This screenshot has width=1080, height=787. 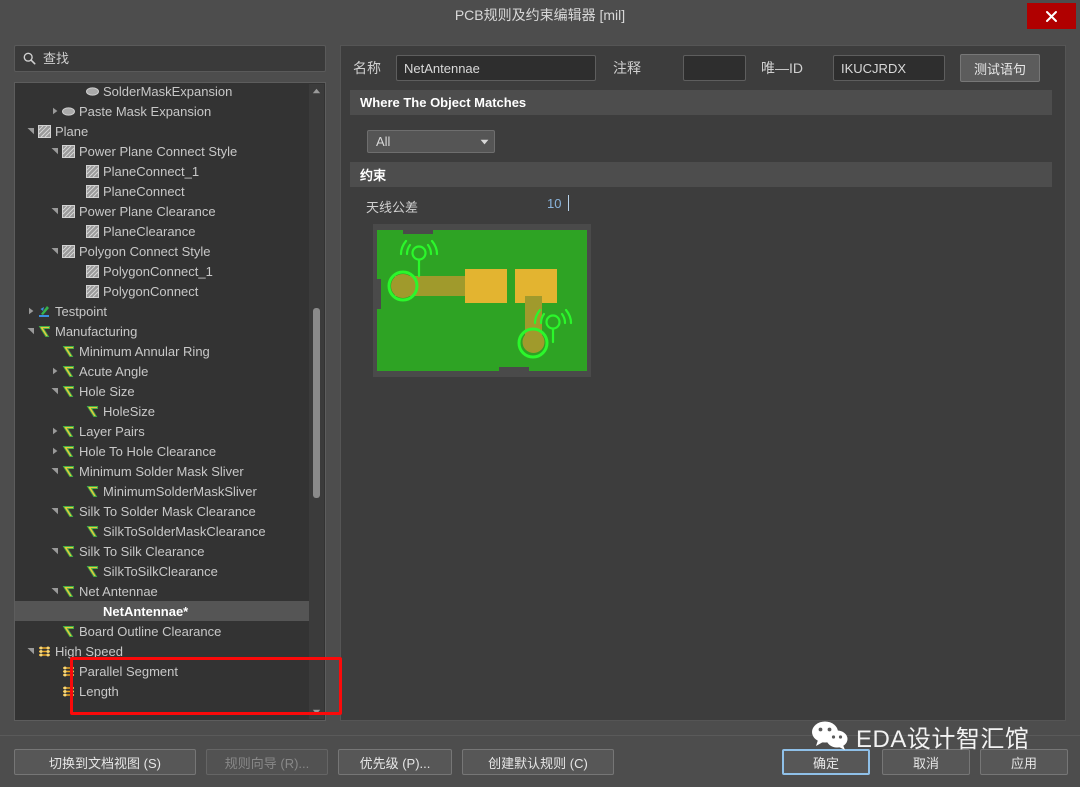 What do you see at coordinates (162, 111) in the screenshot?
I see `tree-item: Paste Mask Expansion` at bounding box center [162, 111].